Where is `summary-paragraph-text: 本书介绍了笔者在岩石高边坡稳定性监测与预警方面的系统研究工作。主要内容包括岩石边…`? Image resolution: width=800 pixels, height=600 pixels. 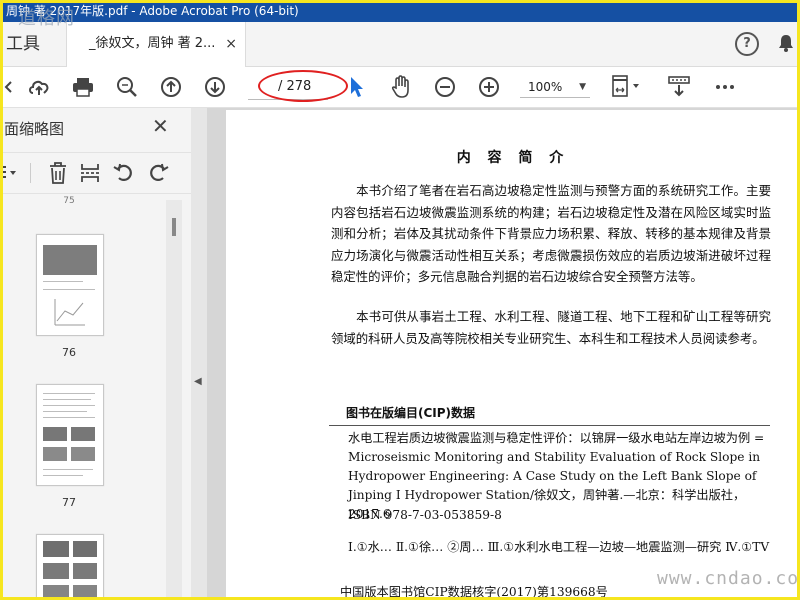
summary-paragraph-text: 本书介绍了笔者在岩石高边坡稳定性监测与预警方面的系统研究工作。主要内容包括岩石边… is located at coordinates (551, 233).